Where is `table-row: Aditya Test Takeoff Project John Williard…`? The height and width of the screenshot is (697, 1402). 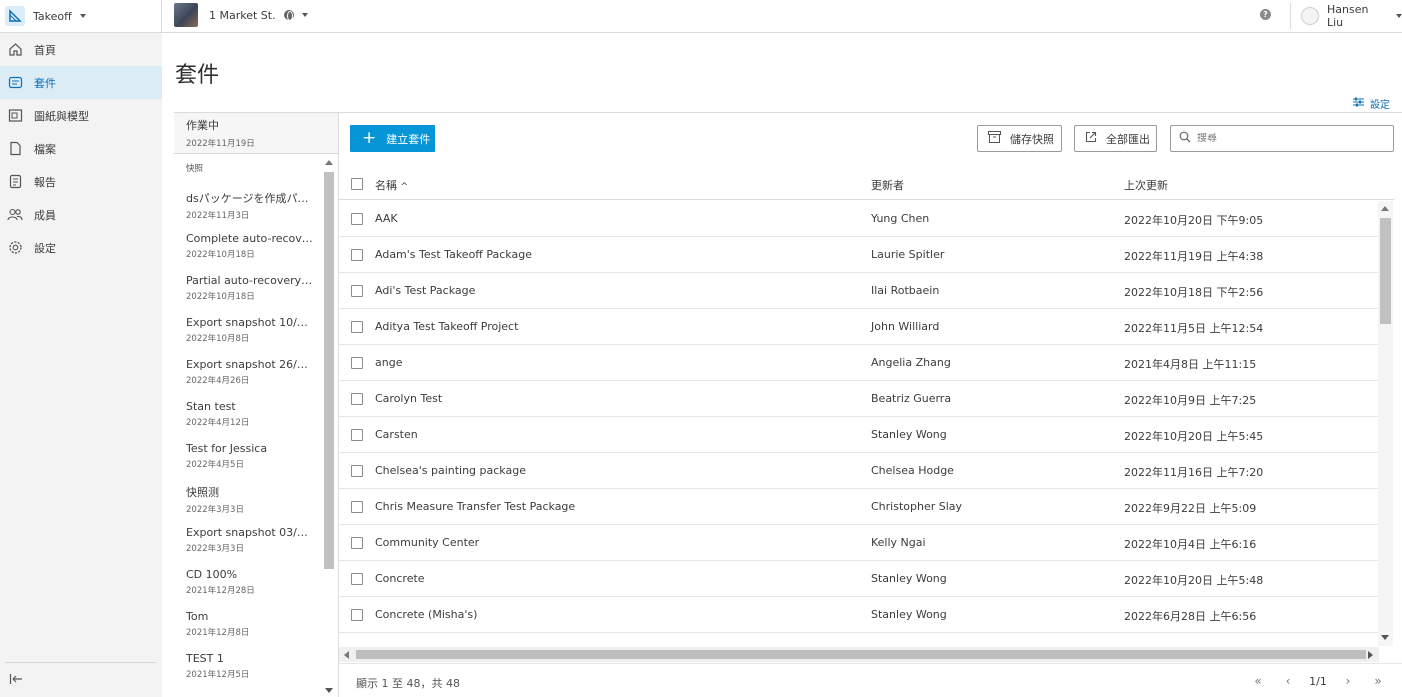
table-row: Aditya Test Takeoff Project John Williard… is located at coordinates (859, 327).